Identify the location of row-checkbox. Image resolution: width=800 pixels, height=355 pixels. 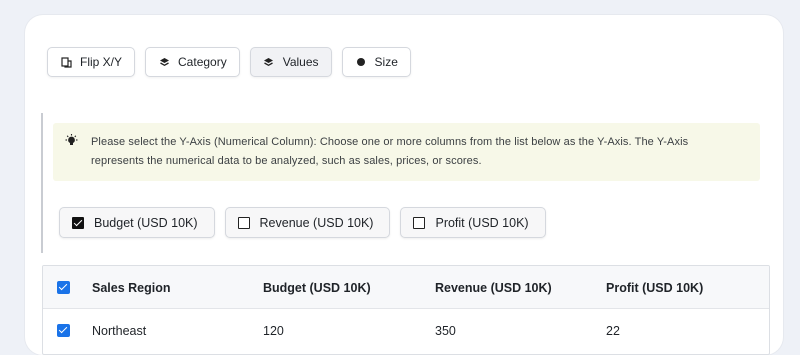
(63, 330).